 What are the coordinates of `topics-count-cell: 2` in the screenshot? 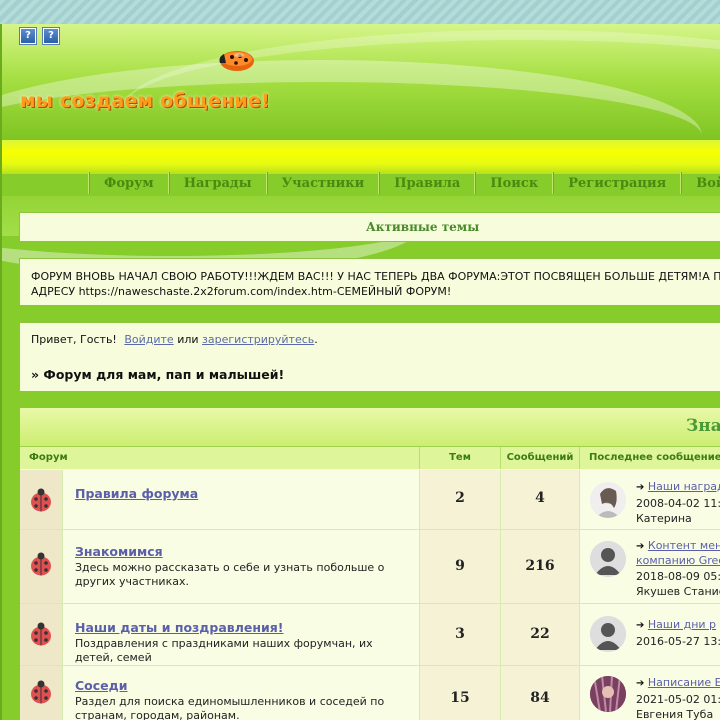 It's located at (460, 499).